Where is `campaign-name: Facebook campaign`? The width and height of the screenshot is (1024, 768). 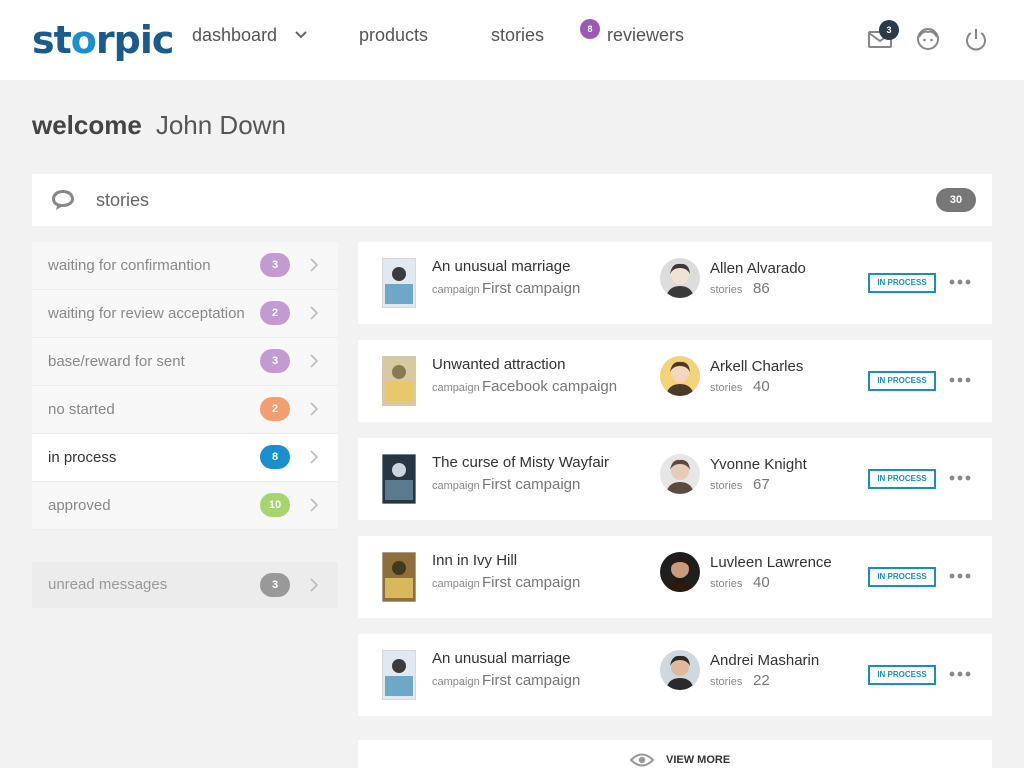 campaign-name: Facebook campaign is located at coordinates (550, 386).